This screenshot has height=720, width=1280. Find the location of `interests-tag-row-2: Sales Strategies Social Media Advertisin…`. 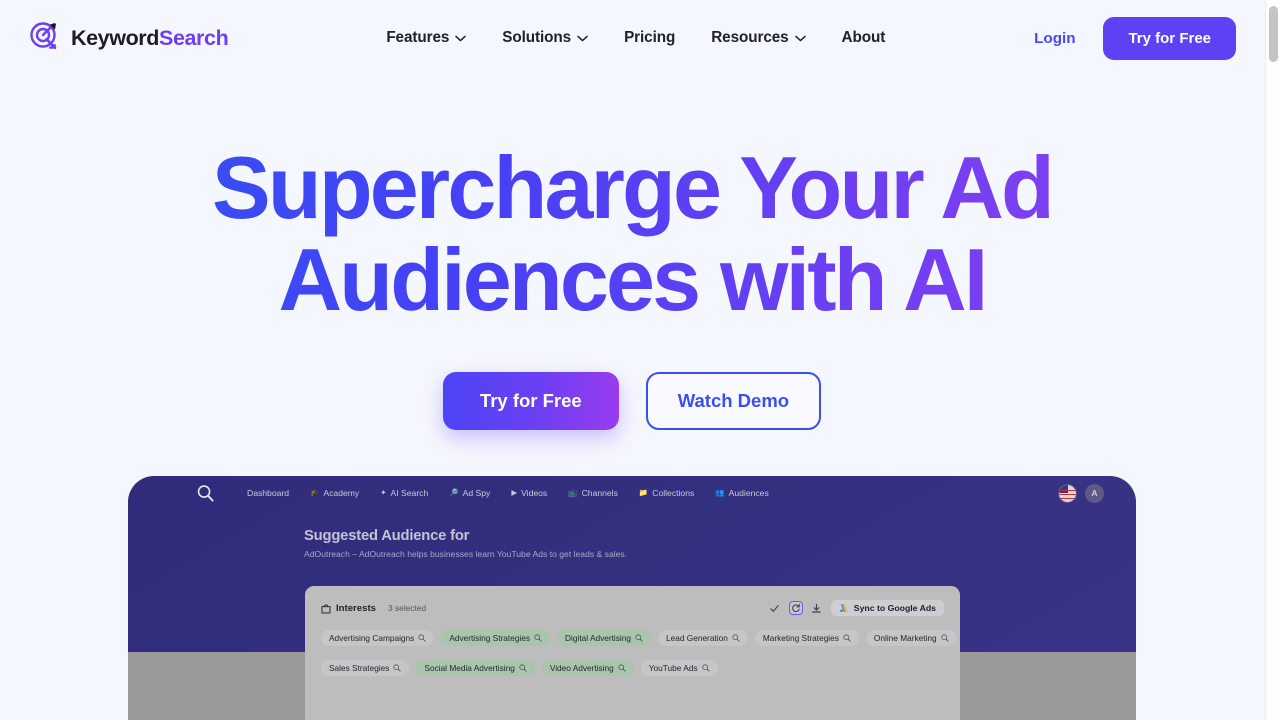

interests-tag-row-2: Sales Strategies Social Media Advertisin… is located at coordinates (632, 668).